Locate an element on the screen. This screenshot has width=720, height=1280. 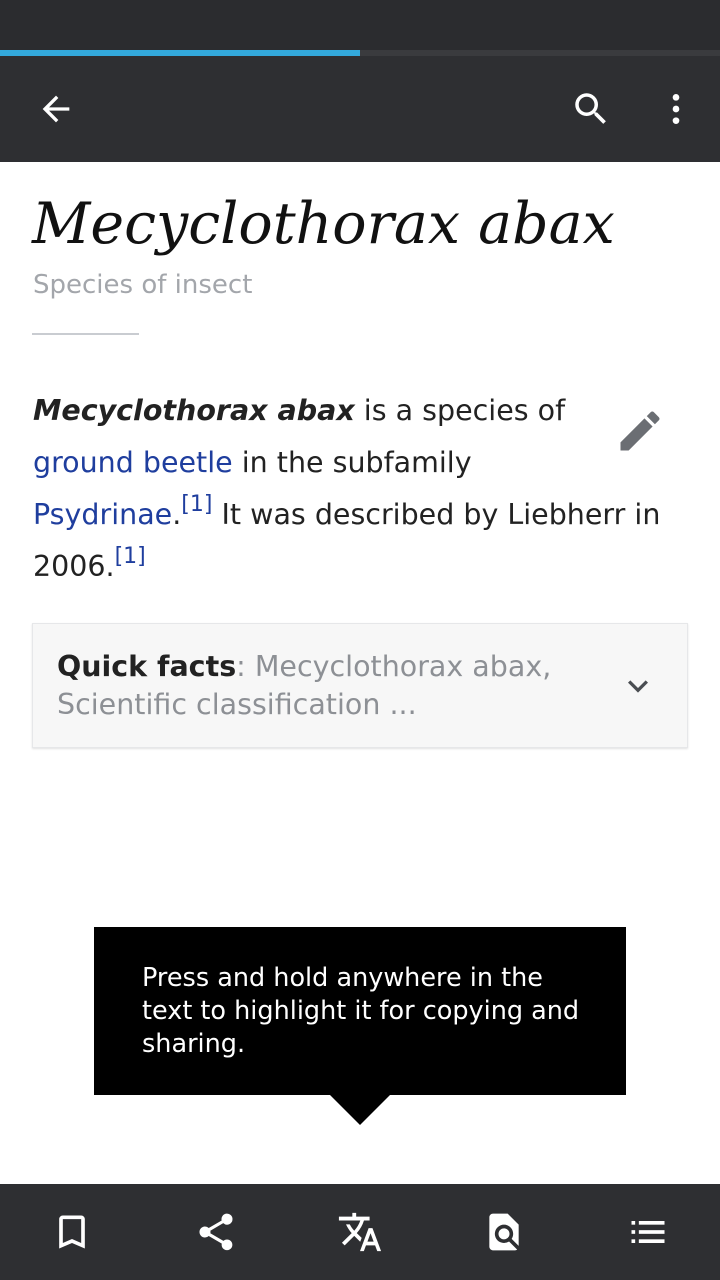
edit-section-button is located at coordinates (640, 431).